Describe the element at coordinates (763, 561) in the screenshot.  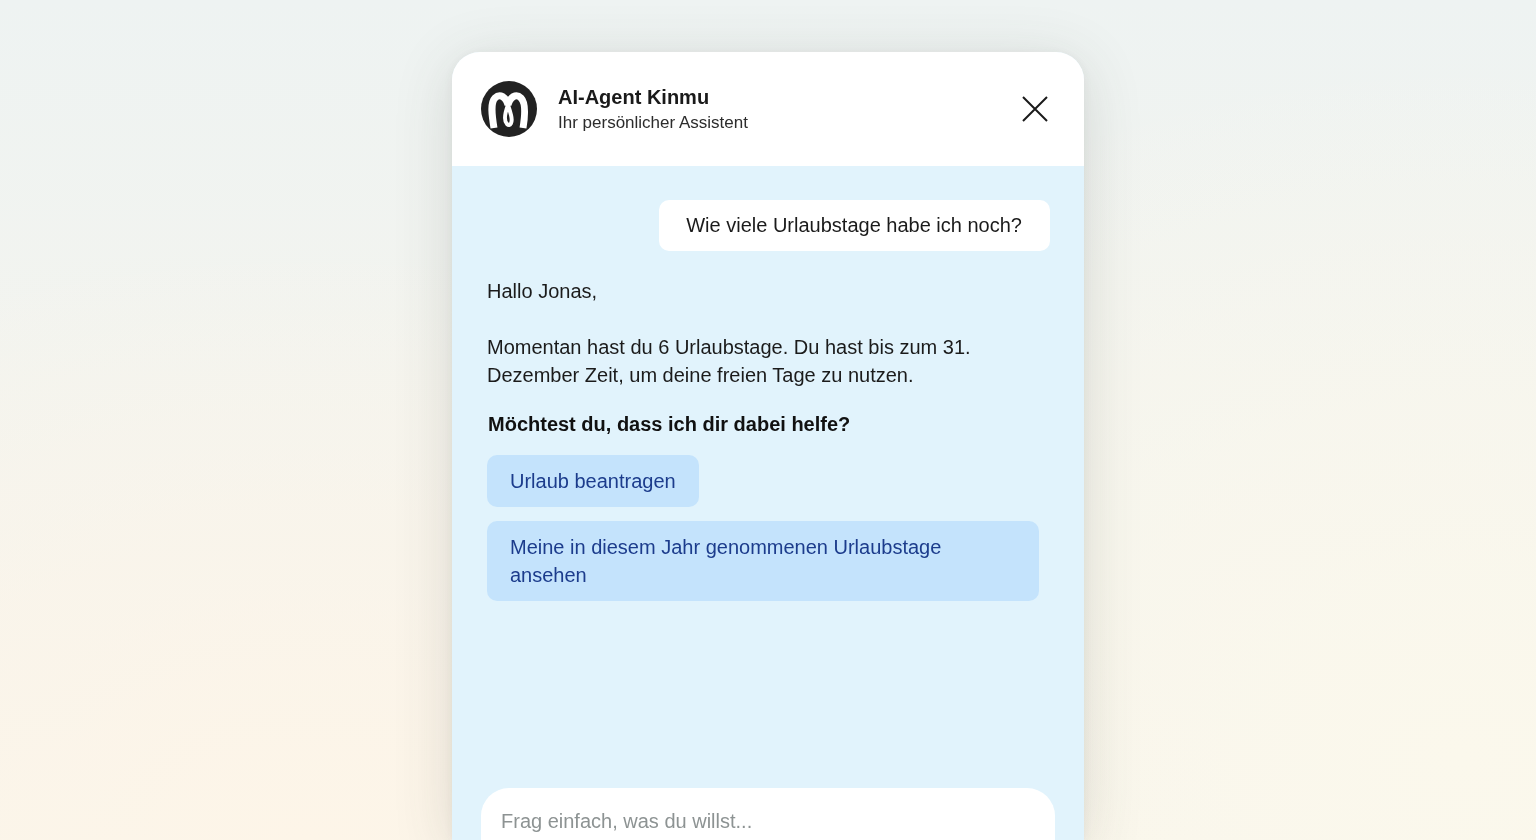
I see `suggestion-button: Meine in diesem Jahr genommenen Urlaubstage ansehen` at that location.